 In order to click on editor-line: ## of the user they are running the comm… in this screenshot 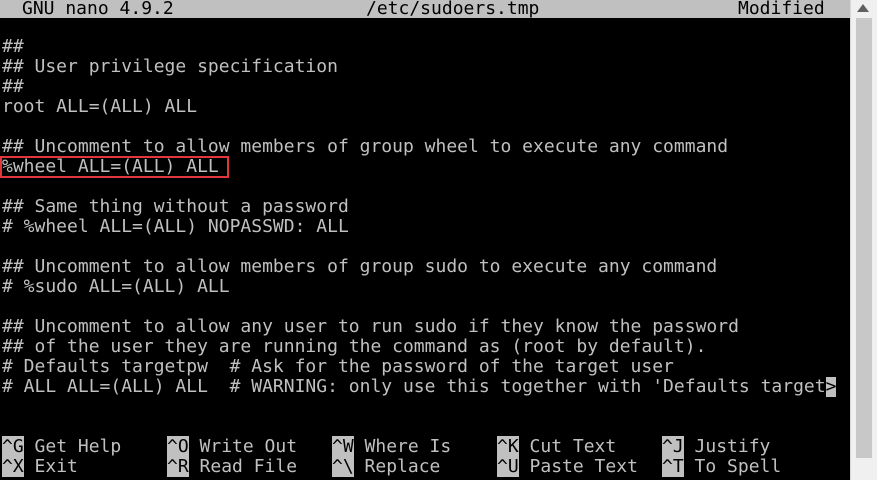, I will do `click(354, 347)`.